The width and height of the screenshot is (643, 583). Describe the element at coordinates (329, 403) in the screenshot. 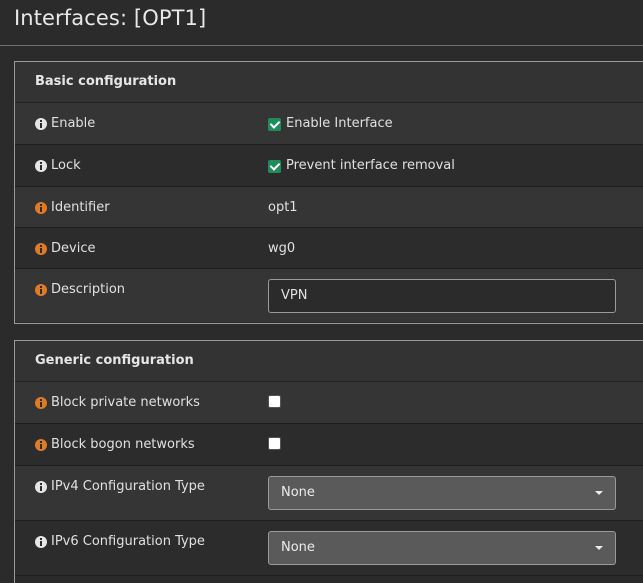

I see `row-block-private: Block private networks` at that location.